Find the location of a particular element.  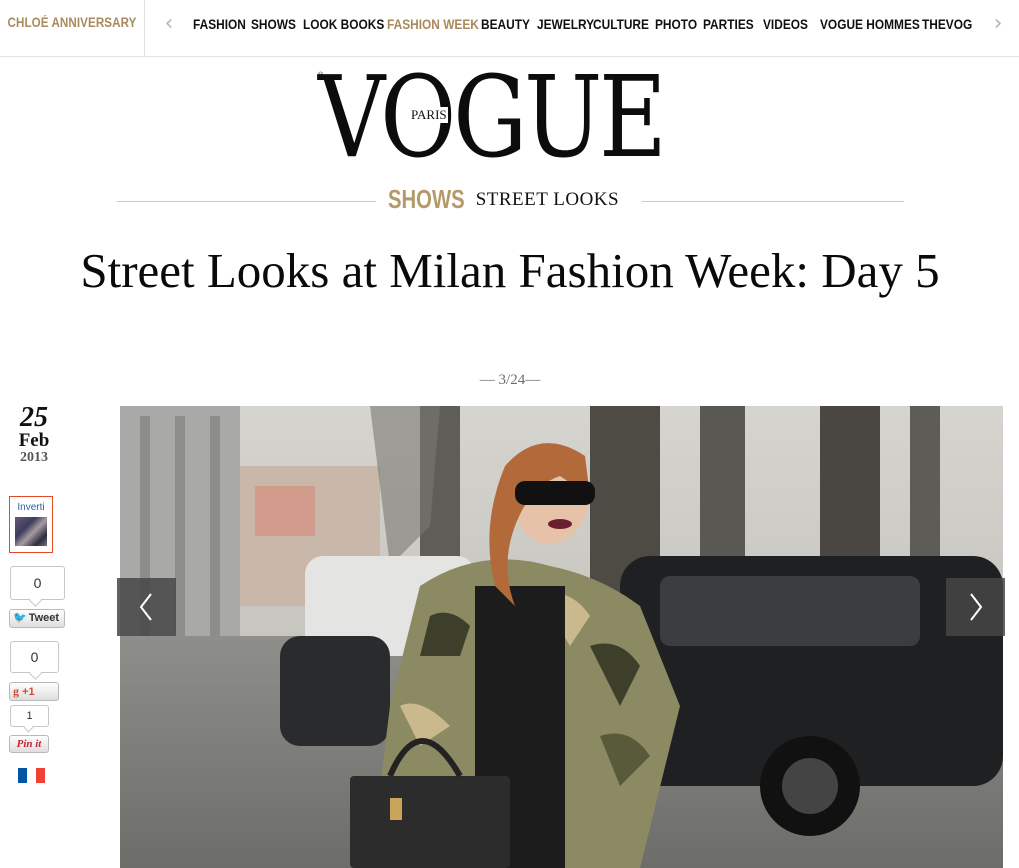

chevron-left-icon: ‹ is located at coordinates (169, 24).